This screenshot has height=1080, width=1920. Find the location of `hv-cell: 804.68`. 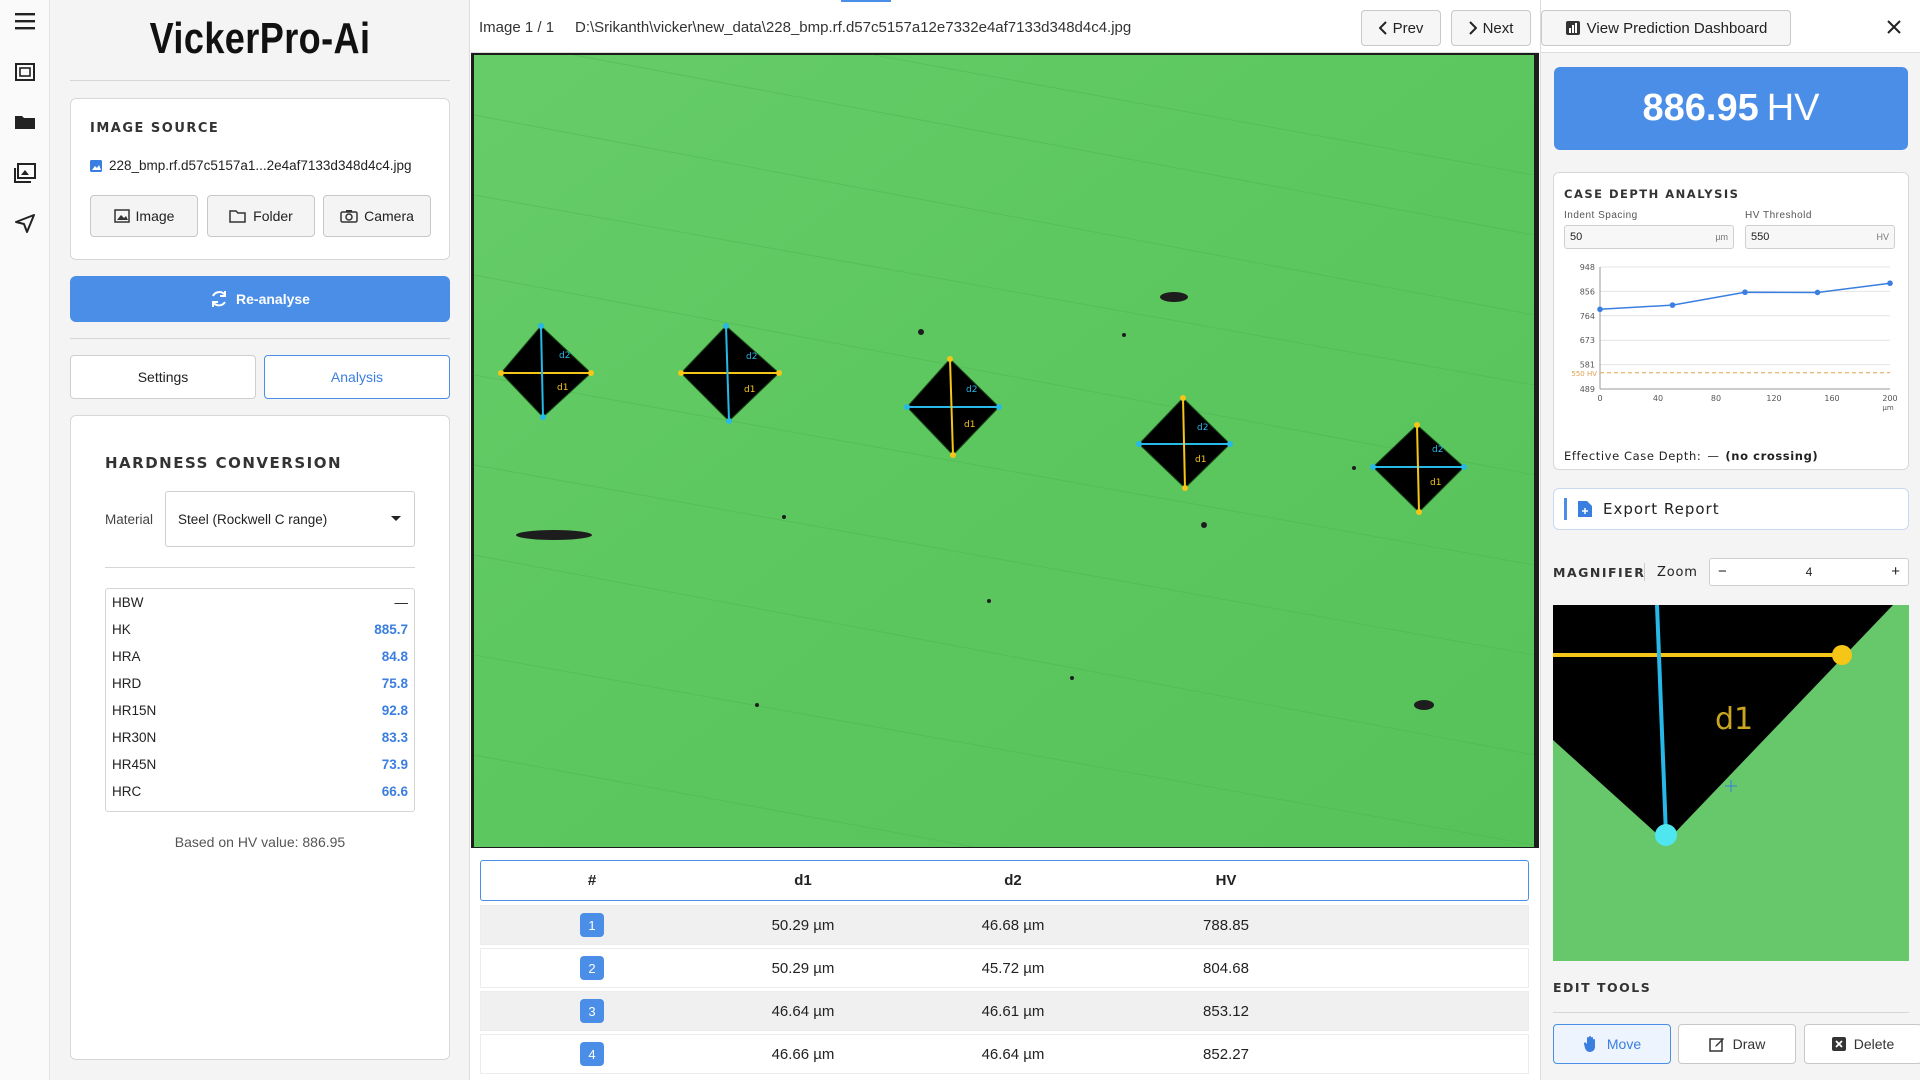

hv-cell: 804.68 is located at coordinates (1226, 968).